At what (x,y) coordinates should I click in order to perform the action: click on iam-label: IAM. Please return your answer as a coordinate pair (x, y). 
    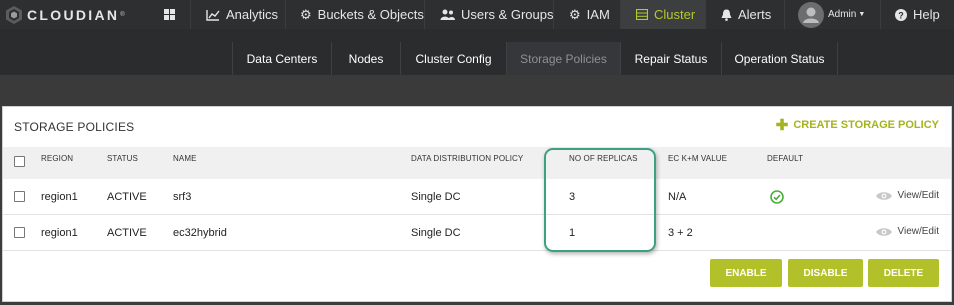
    Looking at the image, I should click on (598, 14).